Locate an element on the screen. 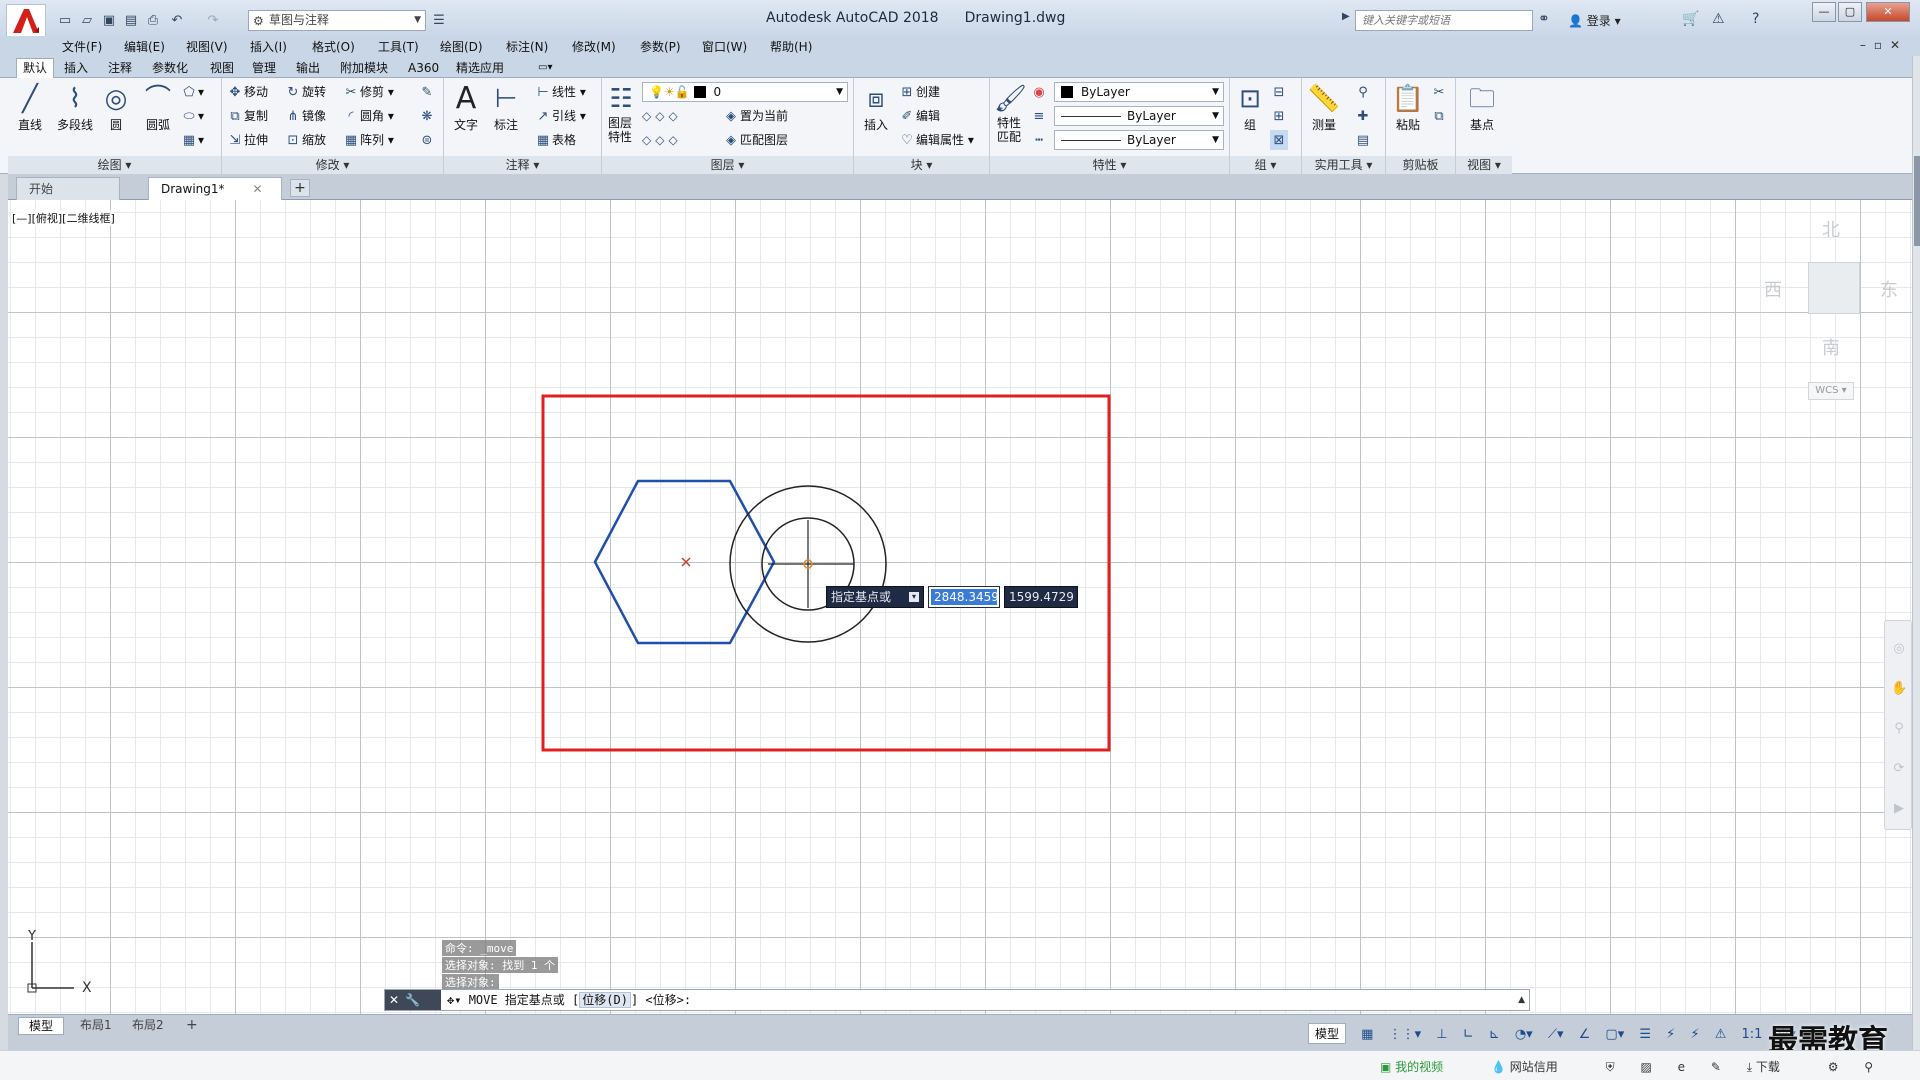  settings-icon: ⚙ is located at coordinates (1833, 1067).